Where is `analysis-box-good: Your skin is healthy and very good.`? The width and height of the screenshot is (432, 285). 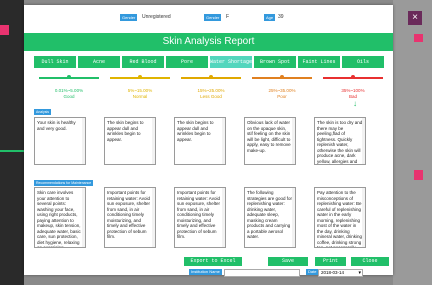
analysis-box-good: Your skin is healthy and very good. is located at coordinates (60, 141).